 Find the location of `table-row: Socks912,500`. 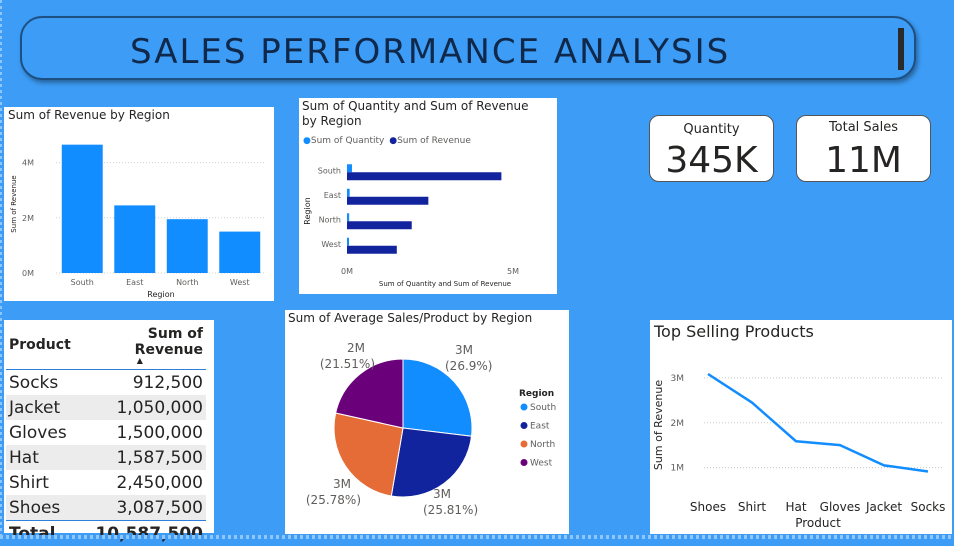

table-row: Socks912,500 is located at coordinates (106, 383).